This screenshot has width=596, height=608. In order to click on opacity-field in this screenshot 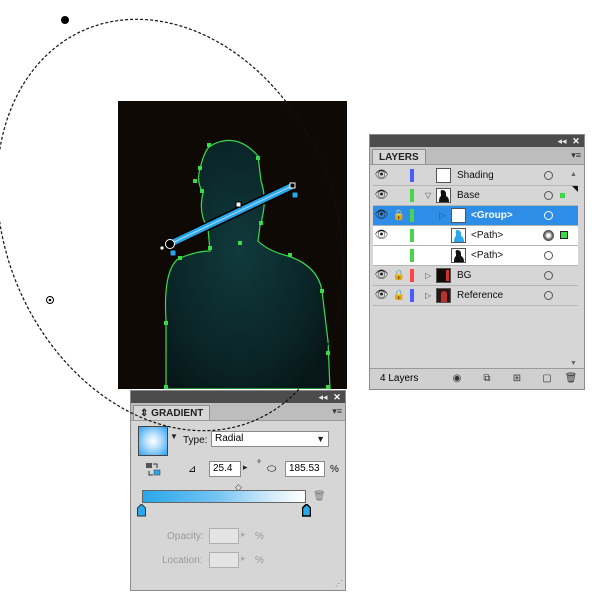, I will do `click(224, 536)`.